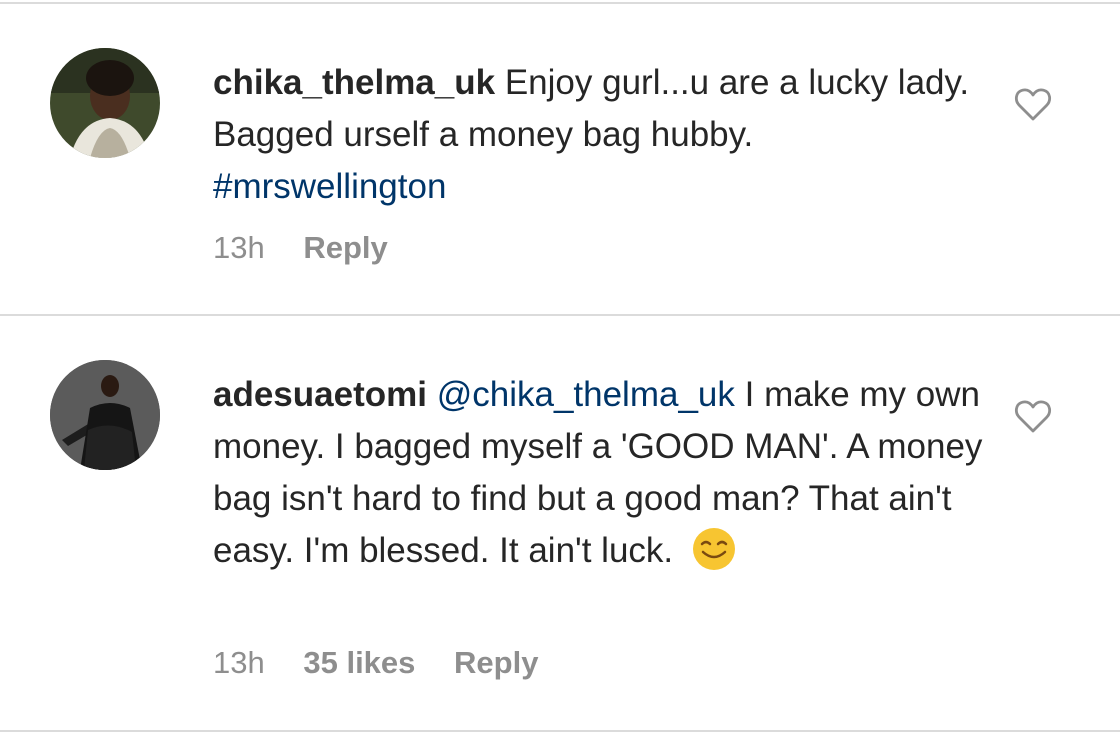 Image resolution: width=1120 pixels, height=747 pixels. I want to click on bottom-divider, so click(560, 731).